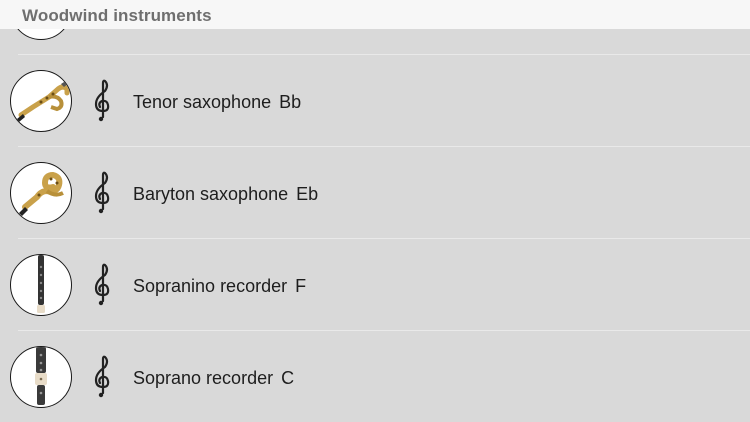  Describe the element at coordinates (307, 194) in the screenshot. I see `instrument-key: Eb` at that location.